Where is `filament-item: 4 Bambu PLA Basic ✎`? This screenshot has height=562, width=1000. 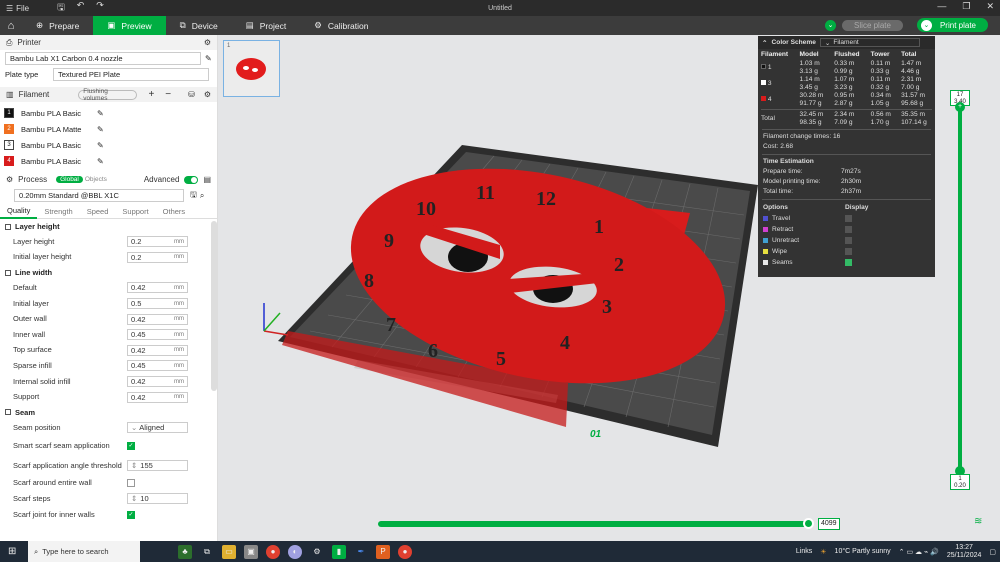 filament-item: 4 Bambu PLA Basic ✎ is located at coordinates (56, 161).